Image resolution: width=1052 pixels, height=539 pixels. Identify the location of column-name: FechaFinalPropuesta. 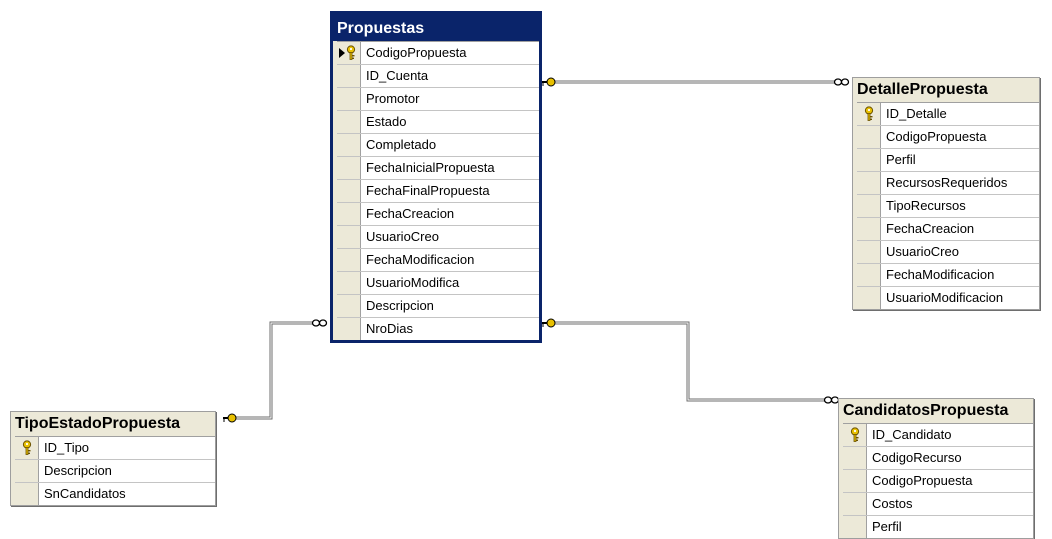
(428, 190).